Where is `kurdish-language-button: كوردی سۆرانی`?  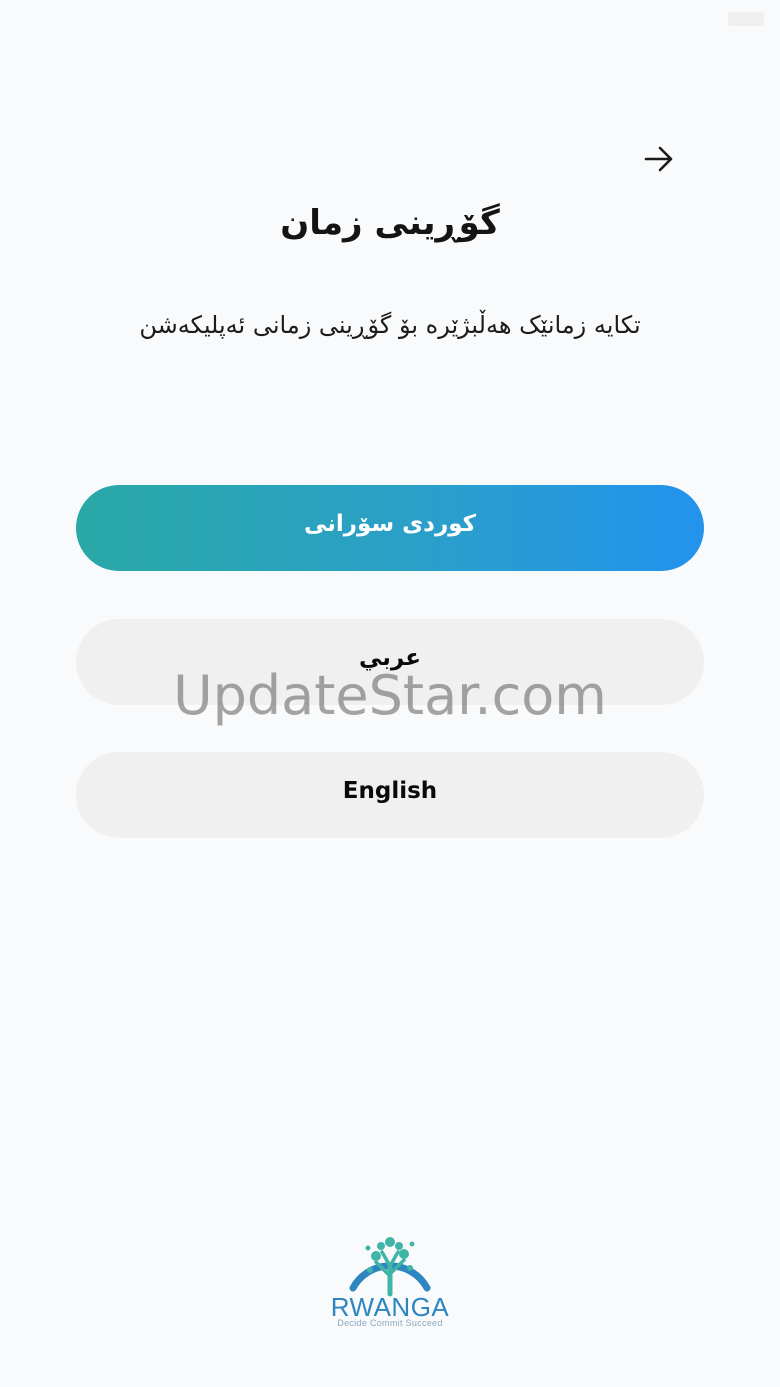 kurdish-language-button: كوردی سۆرانی is located at coordinates (390, 528).